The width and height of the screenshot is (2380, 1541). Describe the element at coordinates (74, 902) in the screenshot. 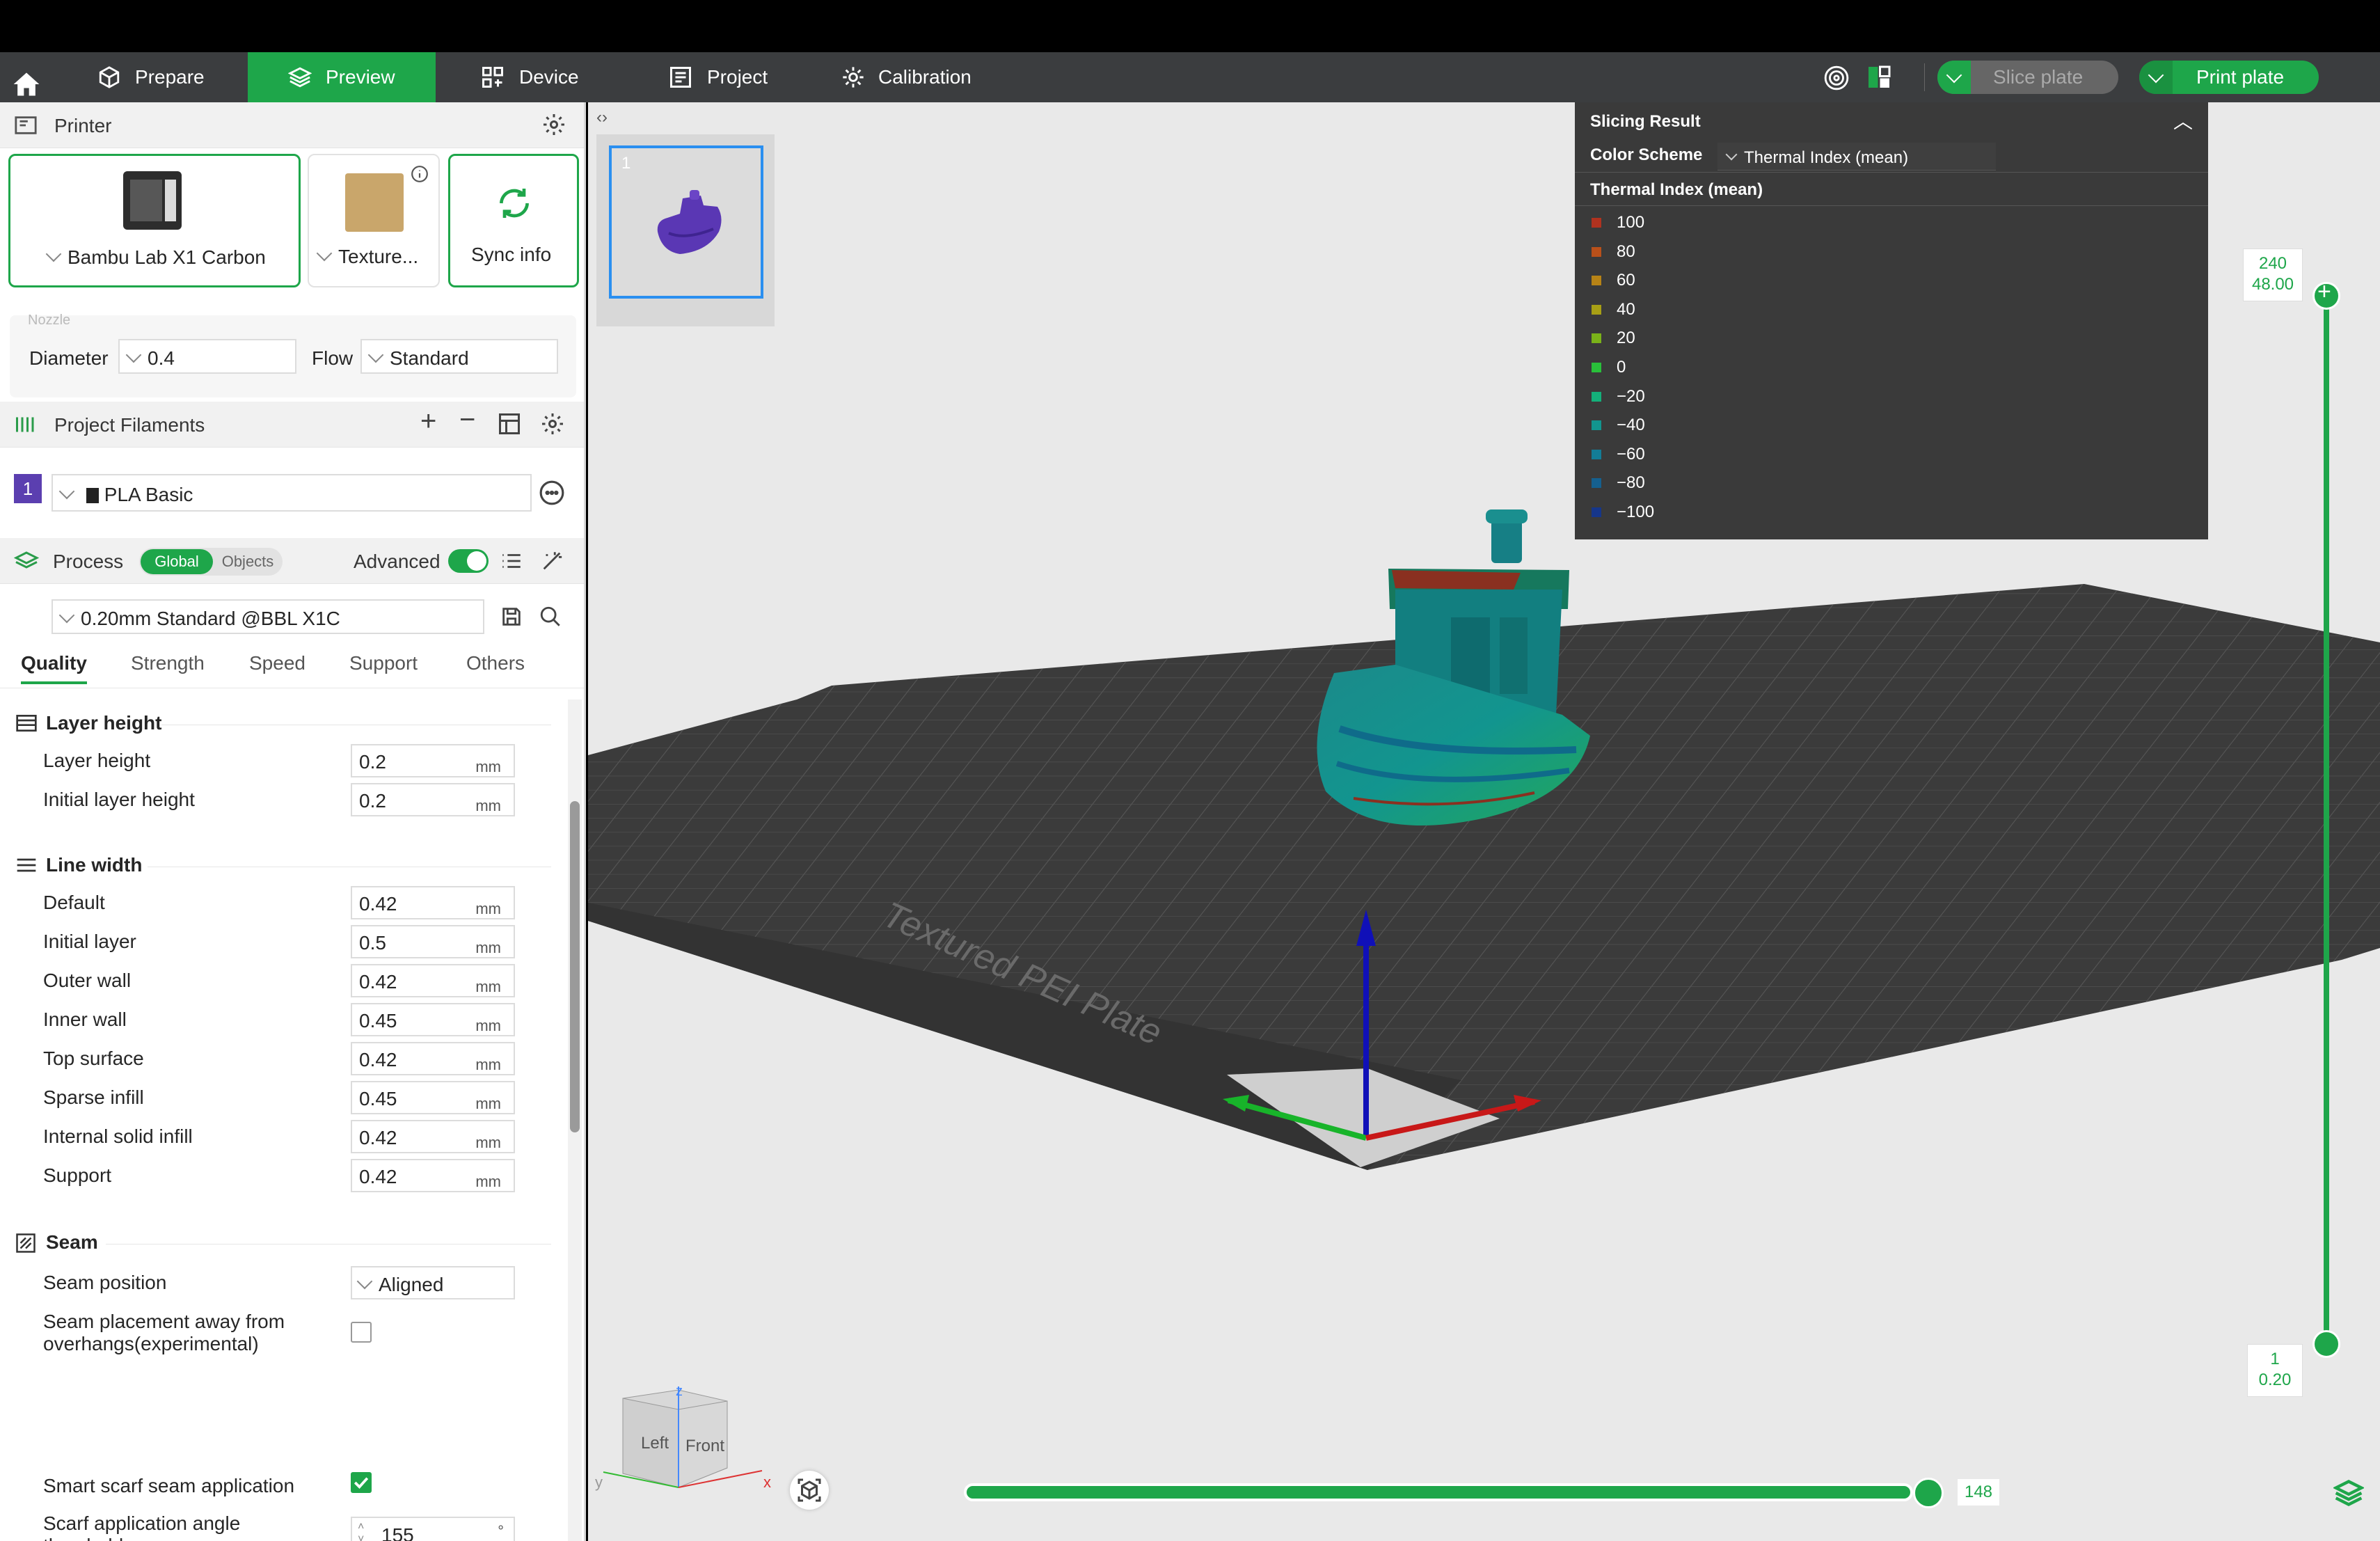

I see `line-width-row-label: Default` at that location.